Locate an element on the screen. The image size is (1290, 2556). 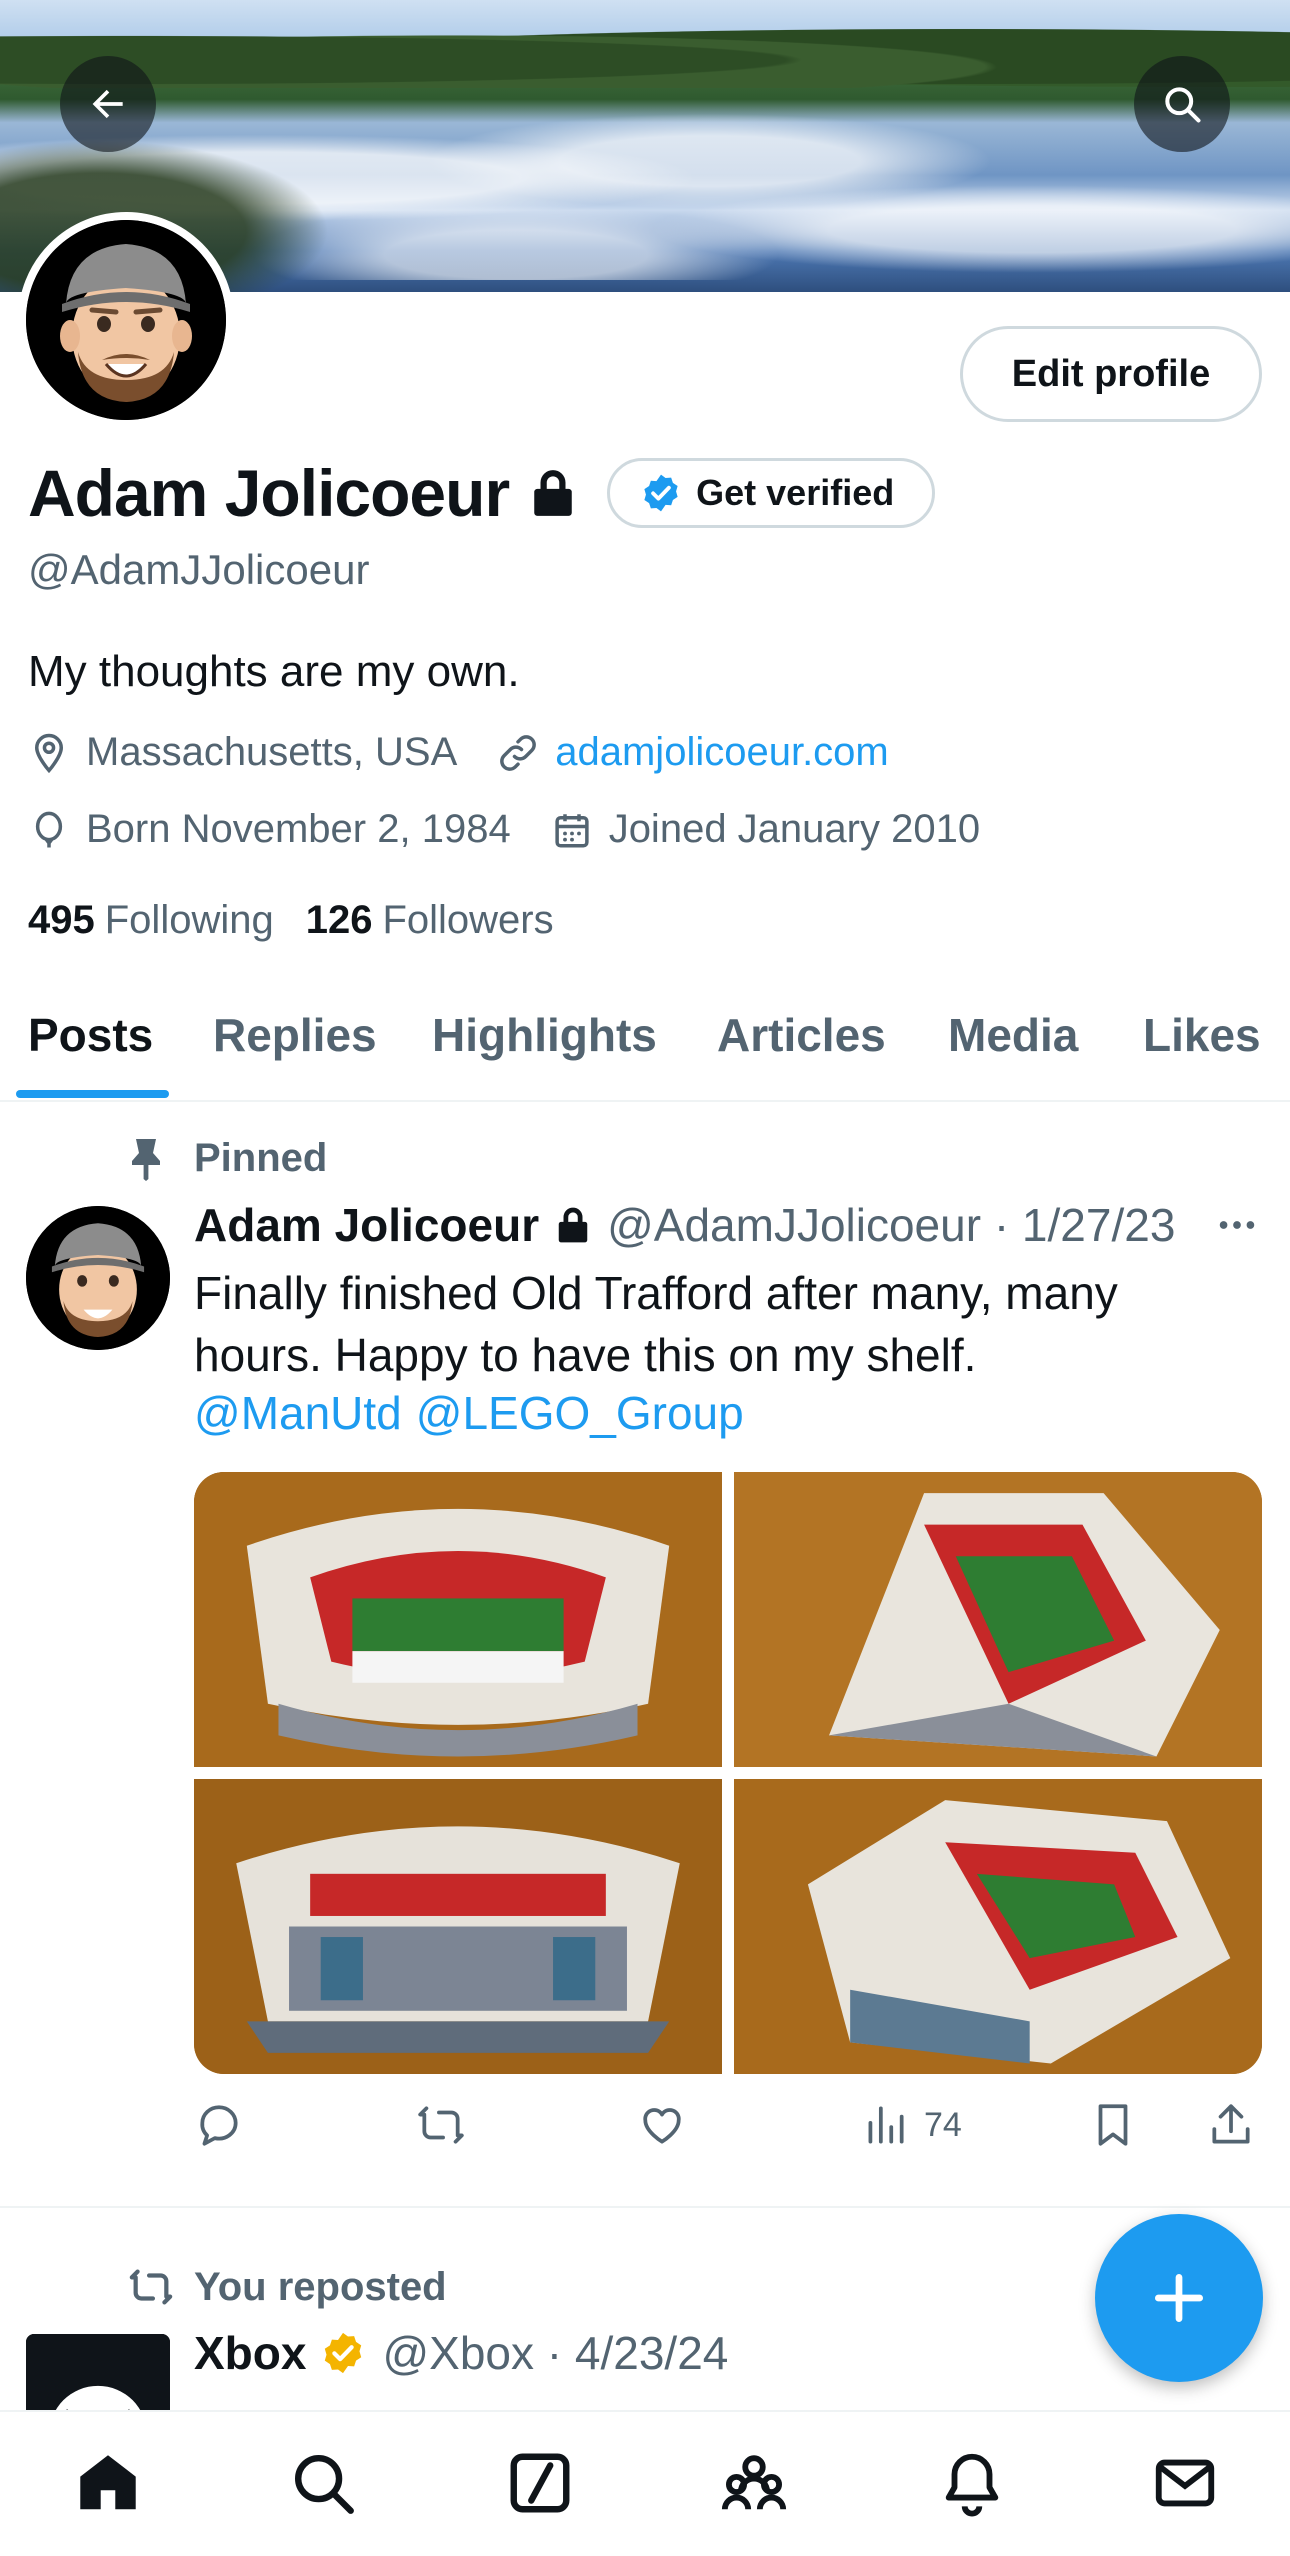
repost-label: You reposted is located at coordinates (320, 2286).